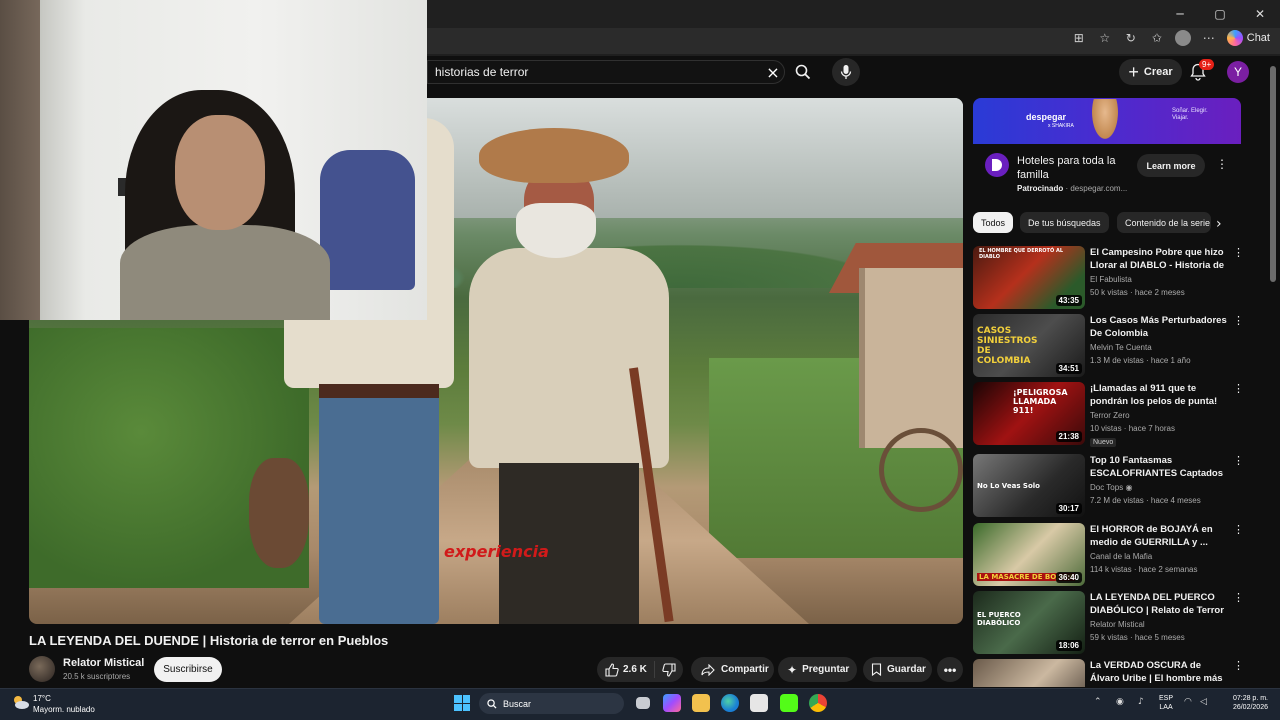 This screenshot has height=720, width=1280. I want to click on video-thumbnail: LA MASACRE DE BOJAYÁ 36:40, so click(1029, 554).